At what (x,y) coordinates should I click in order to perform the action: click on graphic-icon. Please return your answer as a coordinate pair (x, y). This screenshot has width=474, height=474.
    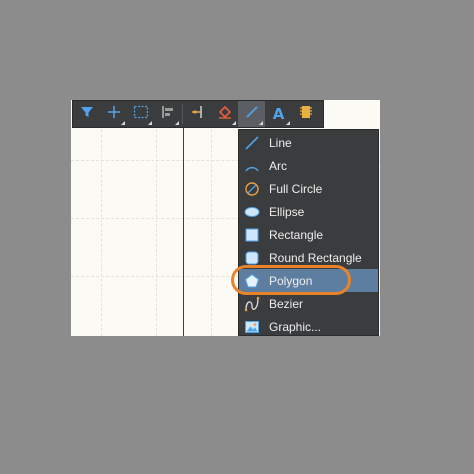
    Looking at the image, I should click on (252, 327).